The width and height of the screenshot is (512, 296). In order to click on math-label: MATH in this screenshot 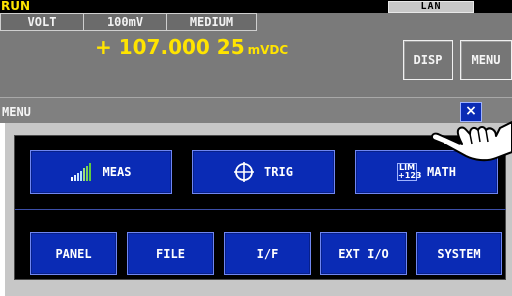, I will do `click(441, 172)`.